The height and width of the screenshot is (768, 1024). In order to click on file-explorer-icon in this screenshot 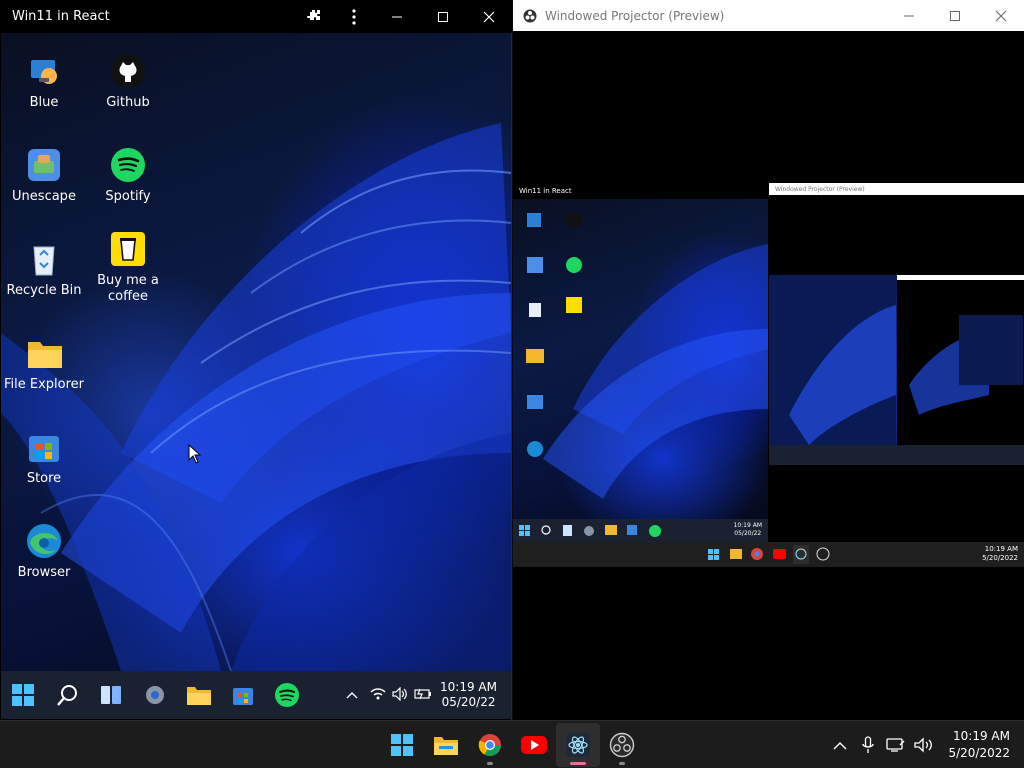, I will do `click(199, 695)`.